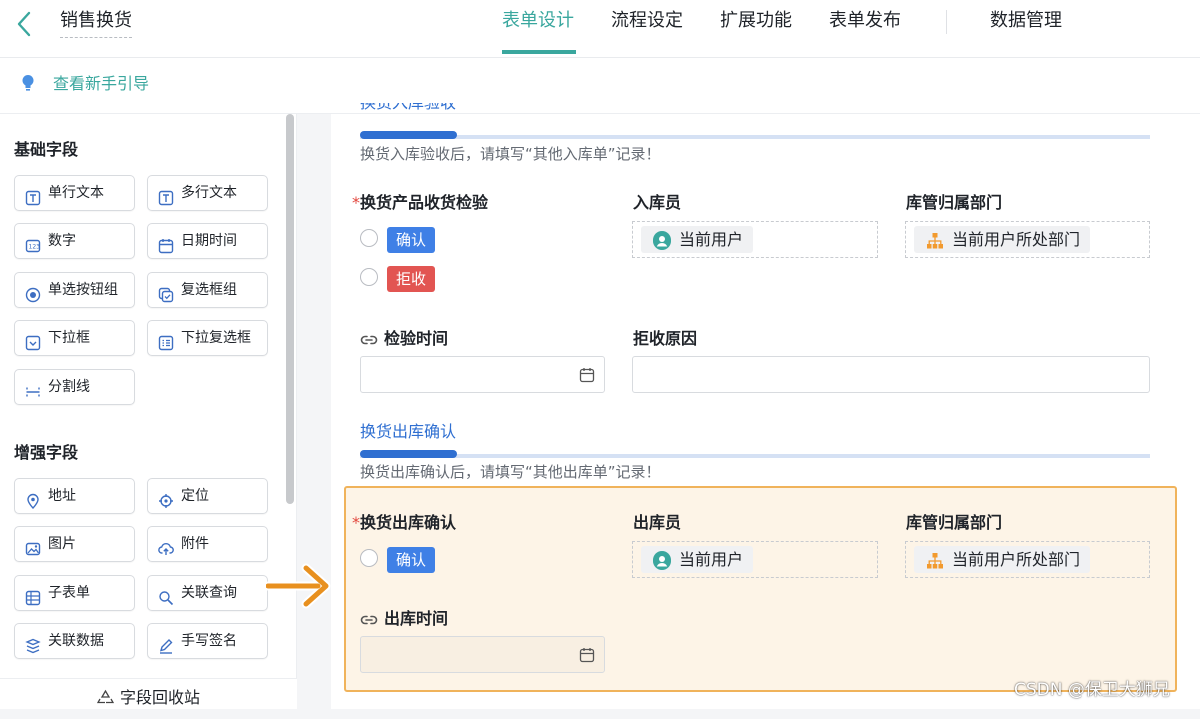 Image resolution: width=1200 pixels, height=719 pixels. What do you see at coordinates (408, 108) in the screenshot?
I see `section-title-inbound: 换货入库验收` at bounding box center [408, 108].